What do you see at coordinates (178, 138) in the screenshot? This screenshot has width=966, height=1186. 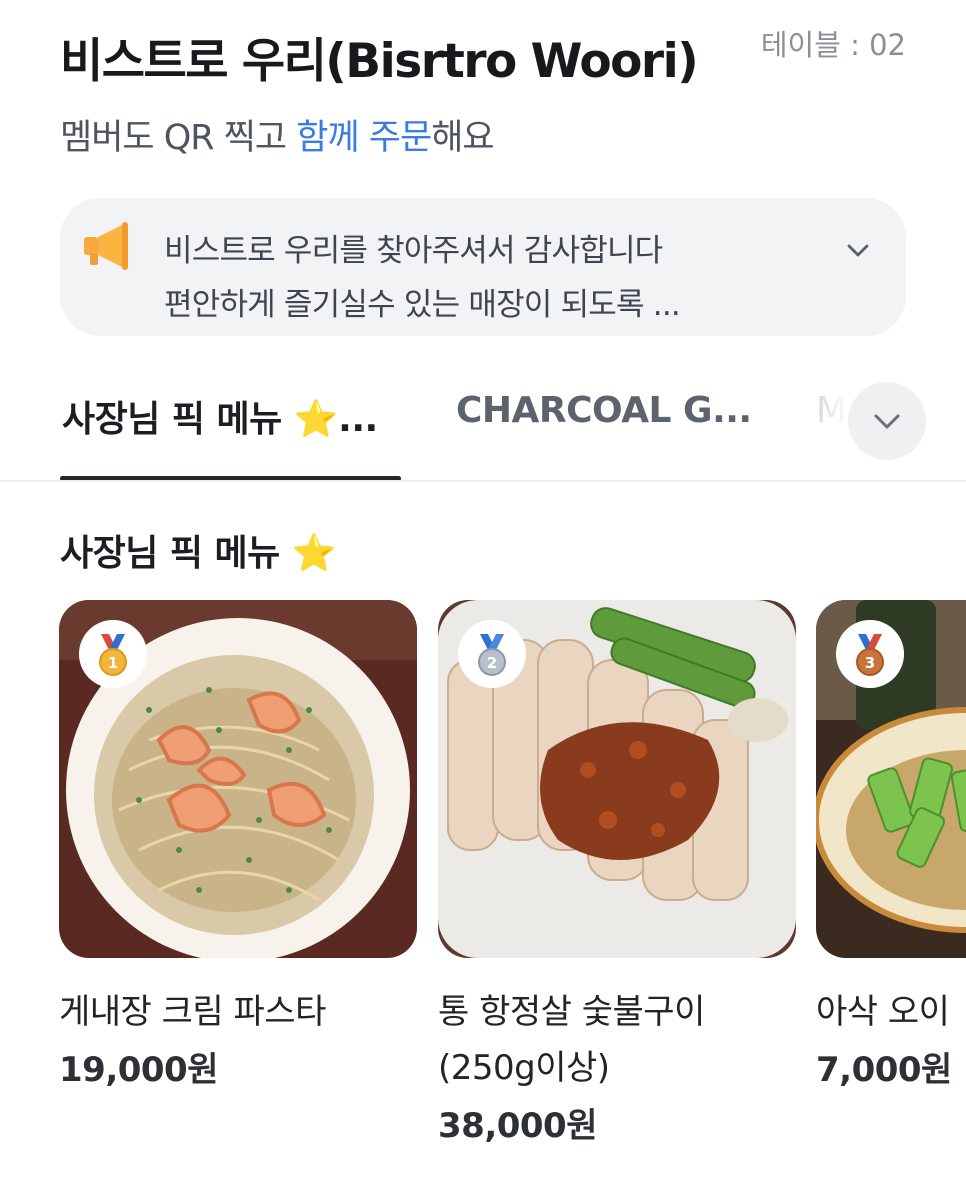 I see `subtitle-prefix: 멤버도 QR 찍고` at bounding box center [178, 138].